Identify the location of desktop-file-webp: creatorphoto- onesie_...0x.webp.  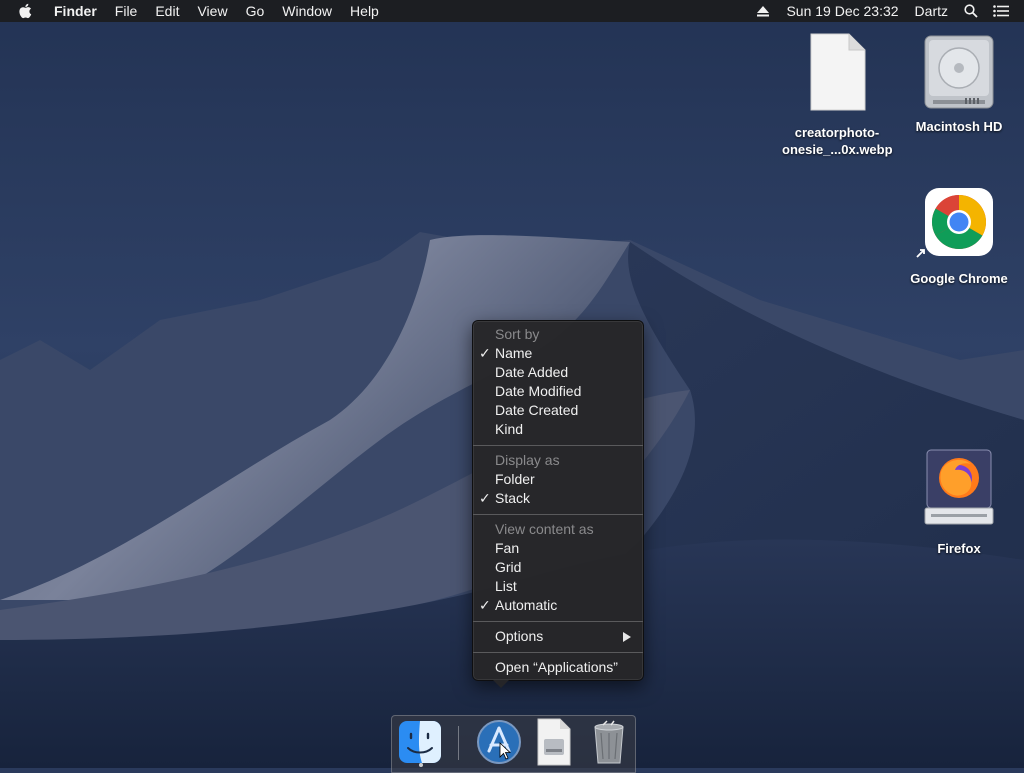
(837, 95).